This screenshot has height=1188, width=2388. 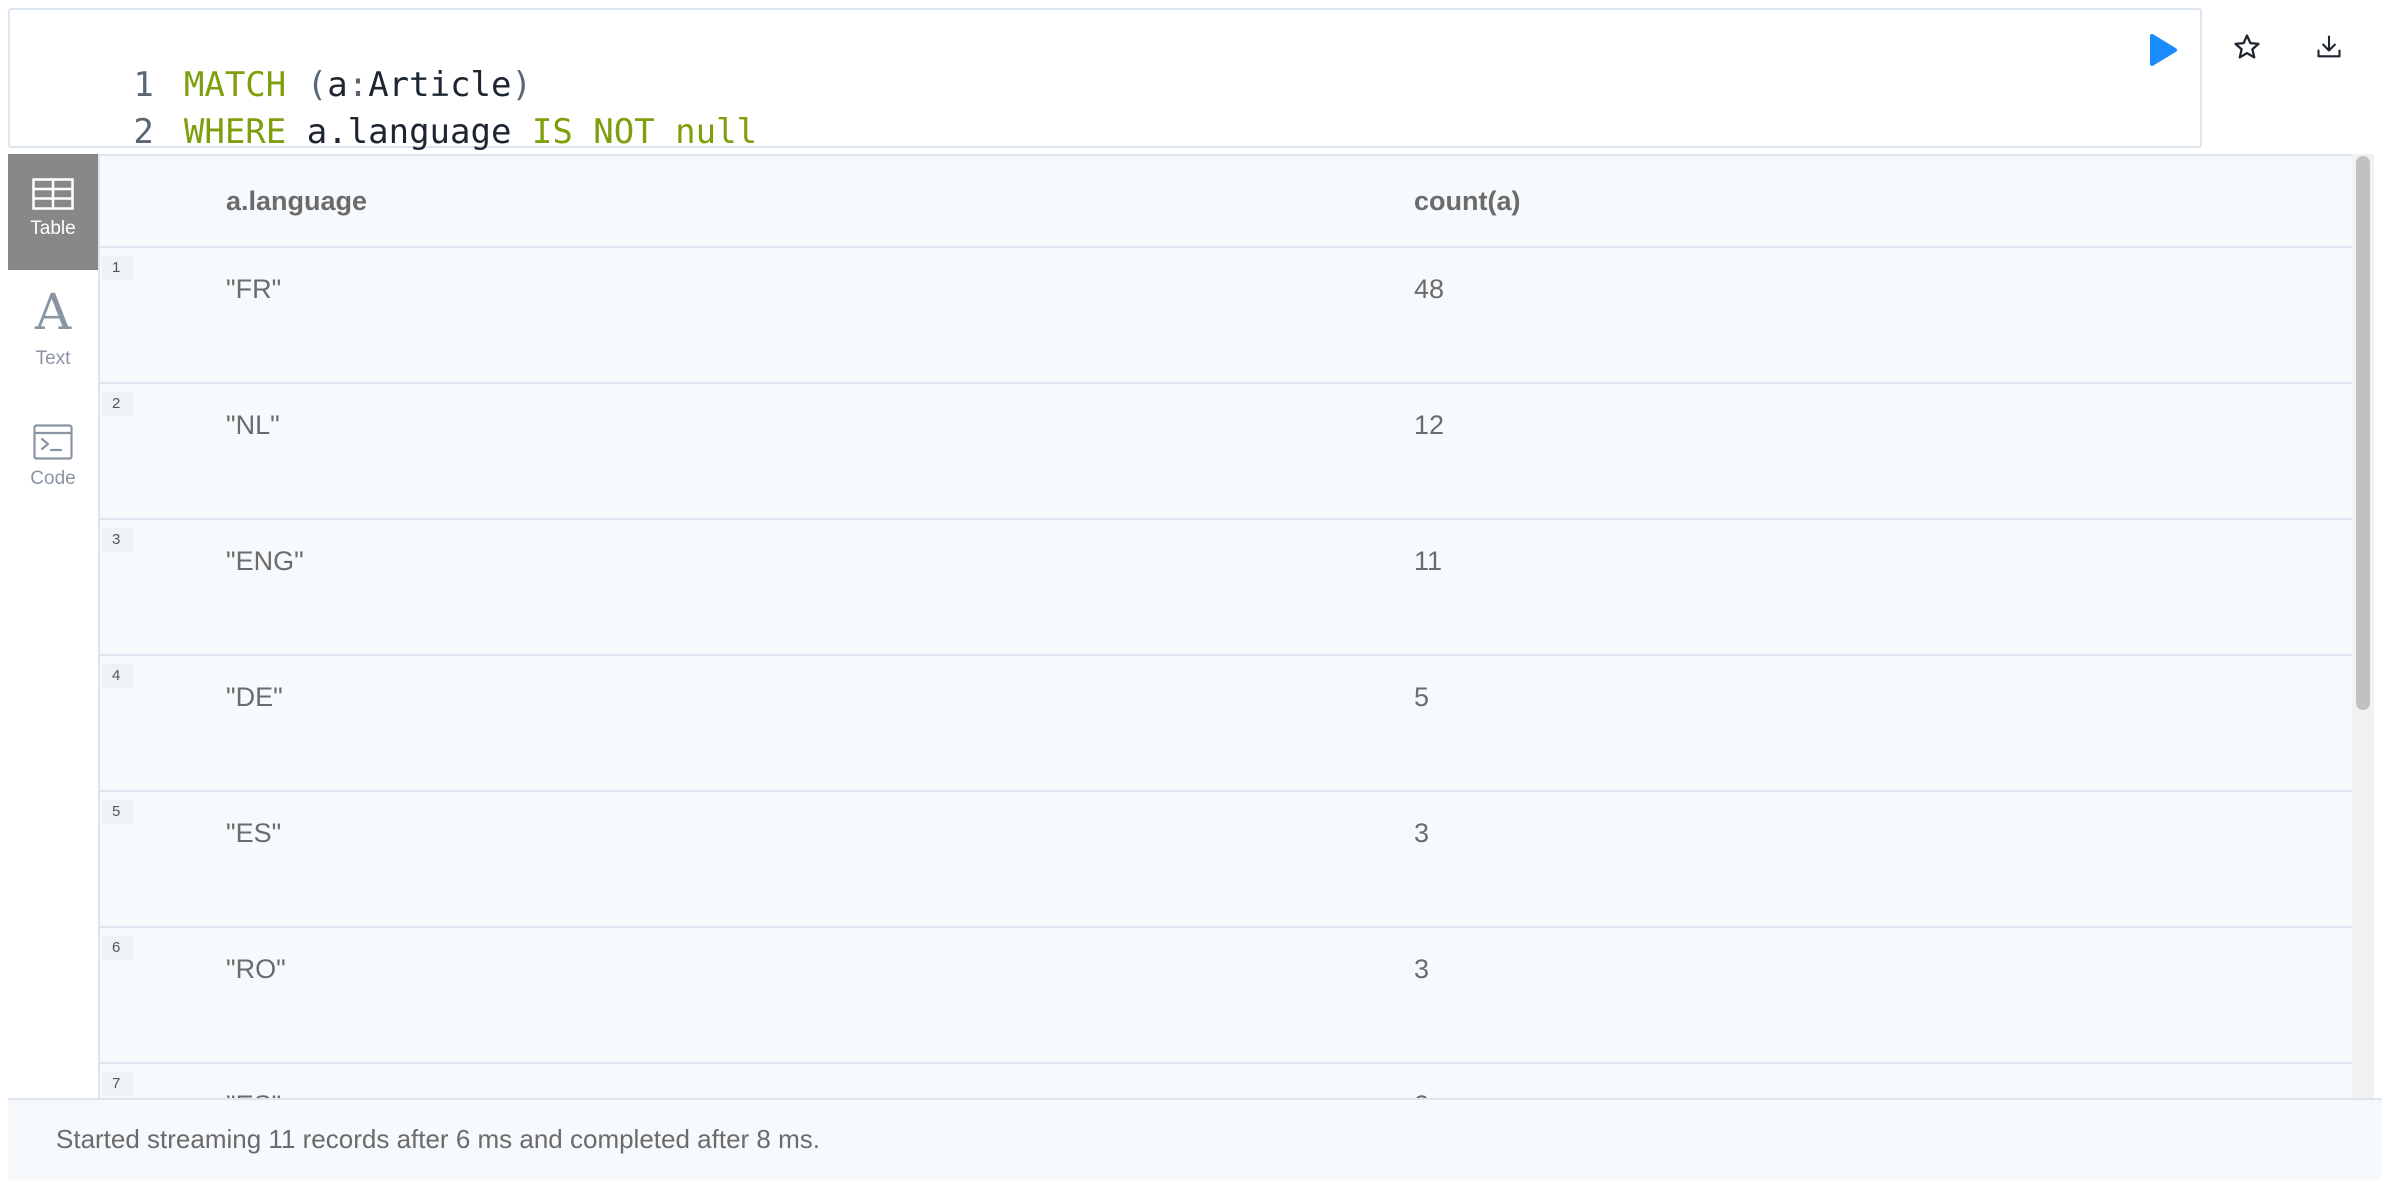 What do you see at coordinates (53, 442) in the screenshot?
I see `code-icon` at bounding box center [53, 442].